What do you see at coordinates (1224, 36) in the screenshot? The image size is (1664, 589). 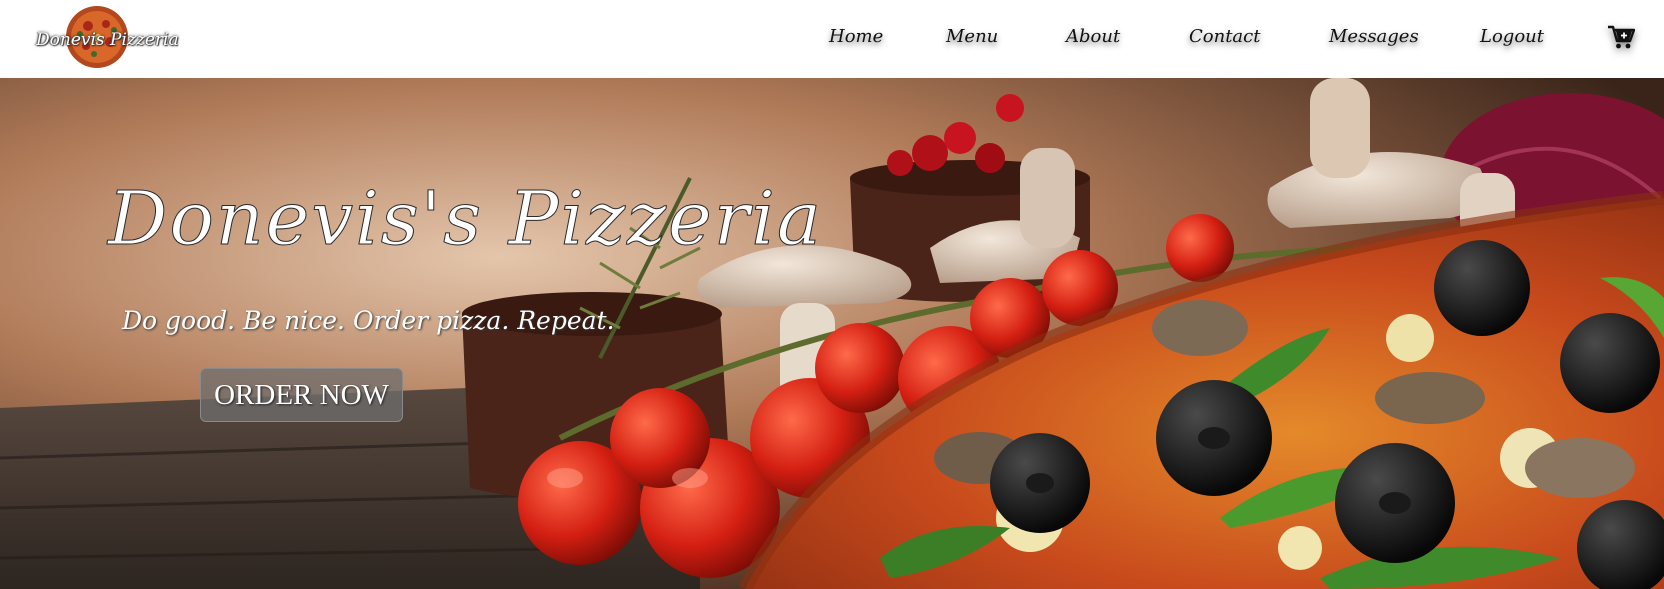 I see `nav-contact: Contact` at bounding box center [1224, 36].